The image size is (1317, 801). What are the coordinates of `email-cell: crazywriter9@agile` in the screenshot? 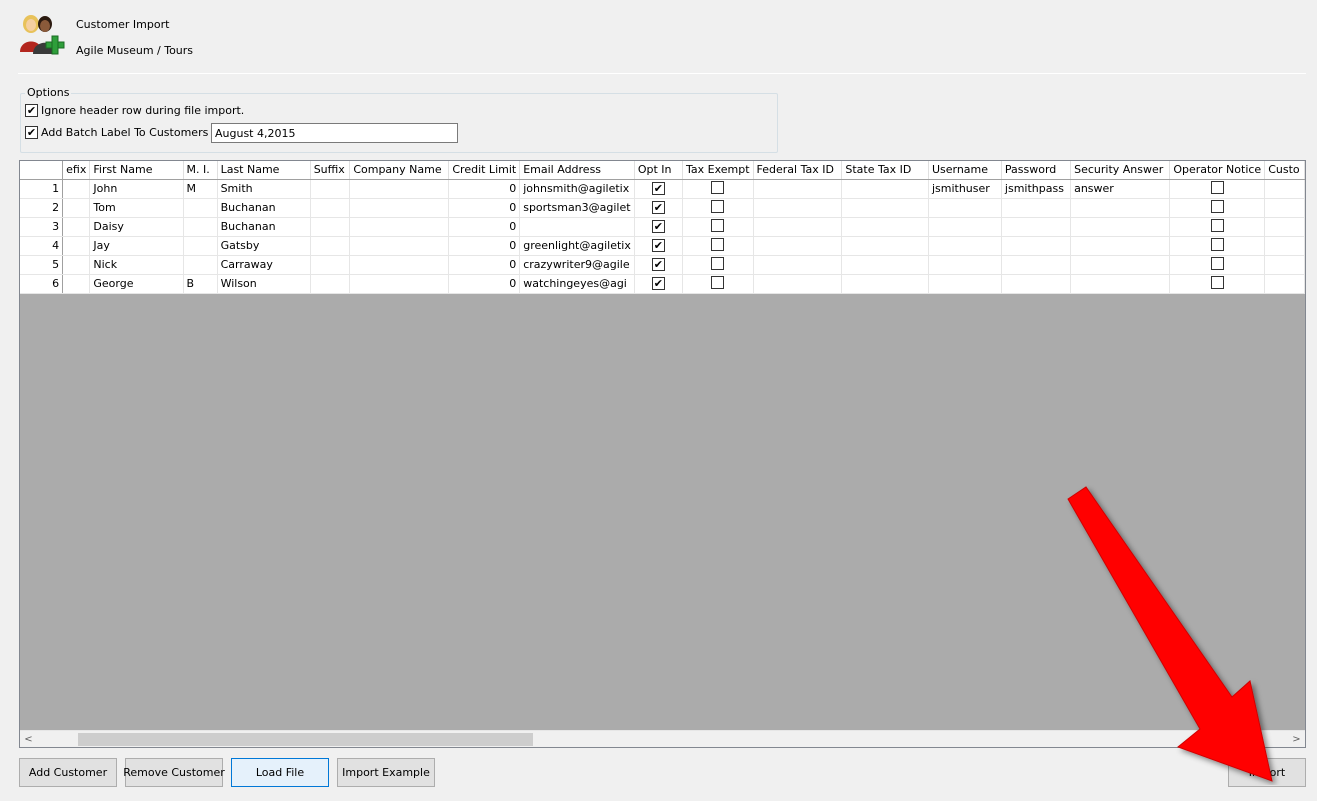 It's located at (577, 265).